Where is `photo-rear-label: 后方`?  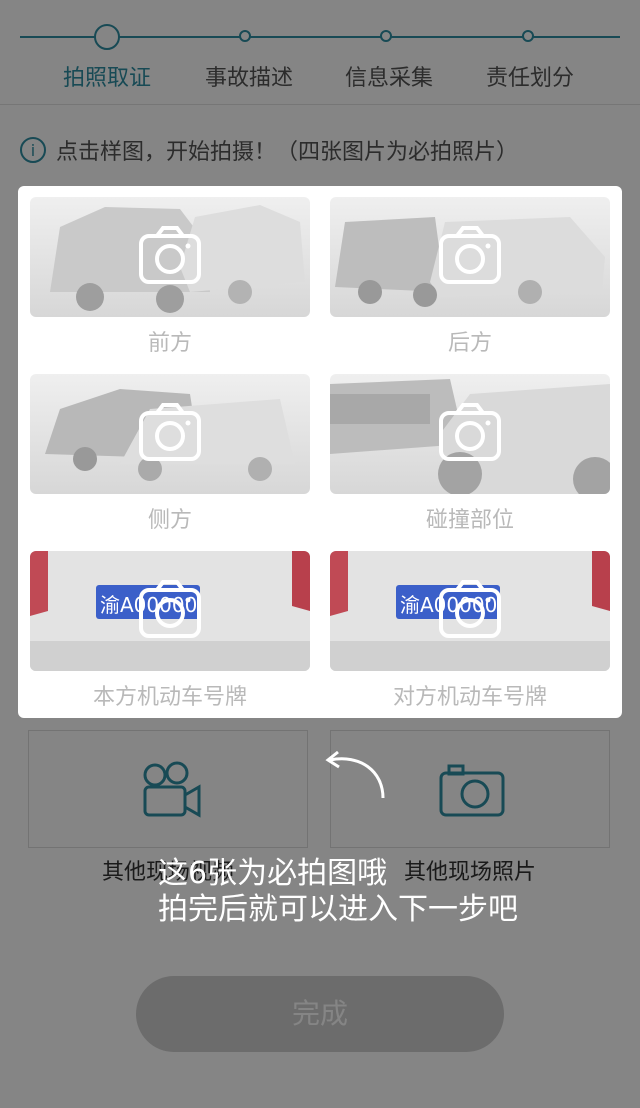 photo-rear-label: 后方 is located at coordinates (469, 343).